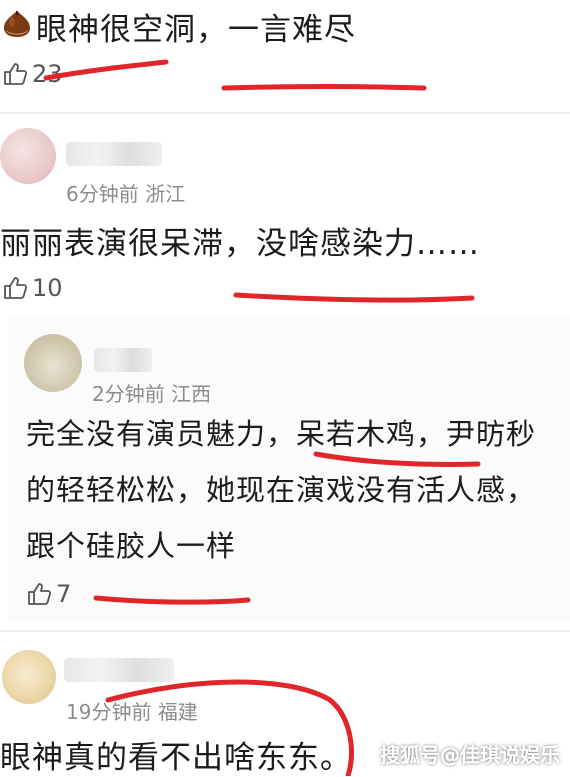 The image size is (570, 777). I want to click on comment-3-line-2: 的轻轻松松，她现在演戏没有活人感，, so click(281, 490).